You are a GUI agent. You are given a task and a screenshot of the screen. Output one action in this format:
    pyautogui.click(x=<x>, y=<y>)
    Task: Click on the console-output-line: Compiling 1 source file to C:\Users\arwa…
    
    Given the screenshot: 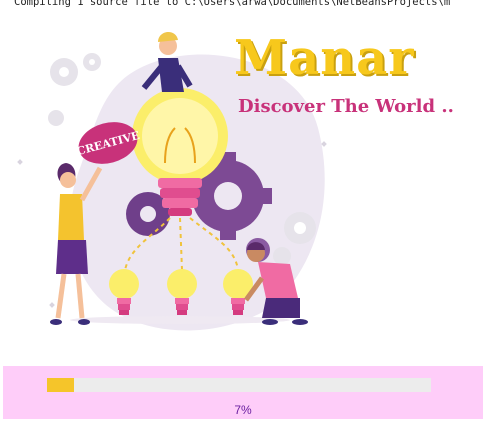 What is the action you would take?
    pyautogui.click(x=232, y=4)
    